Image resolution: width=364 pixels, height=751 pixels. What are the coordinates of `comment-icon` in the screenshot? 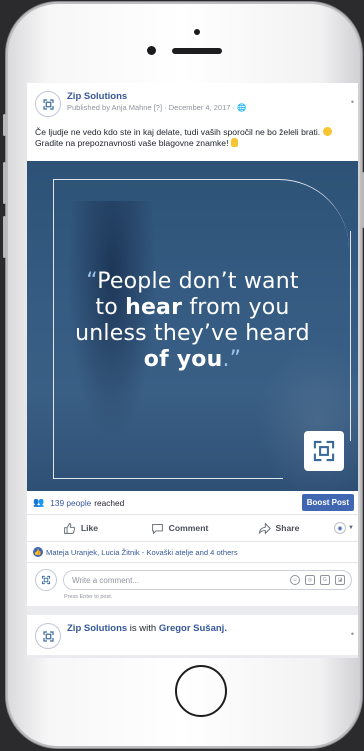 It's located at (157, 528).